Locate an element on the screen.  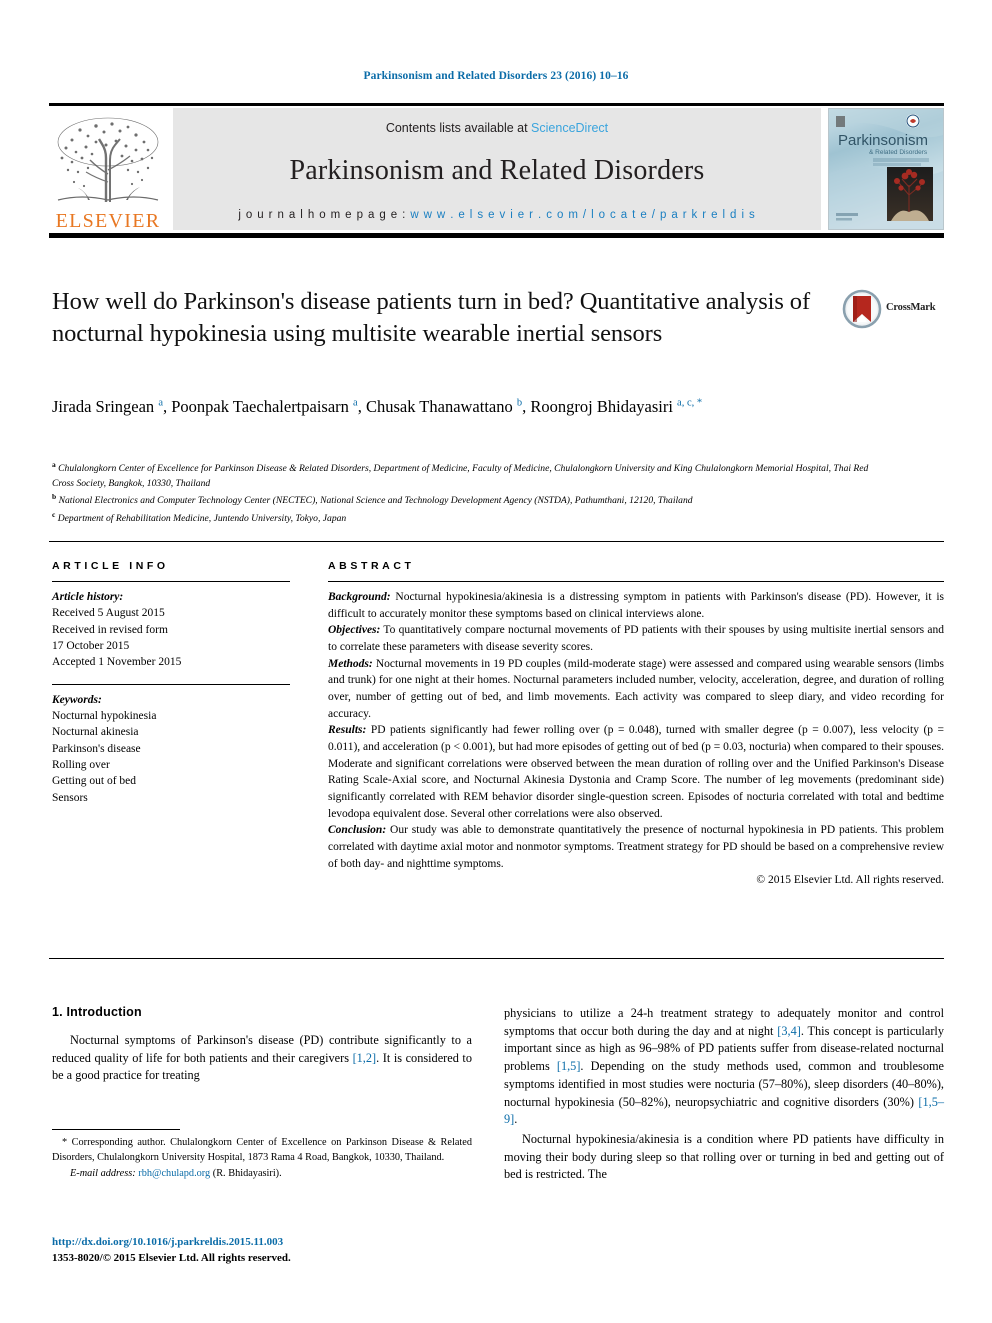
author-name: Jirada Sringean is located at coordinates (105, 406).